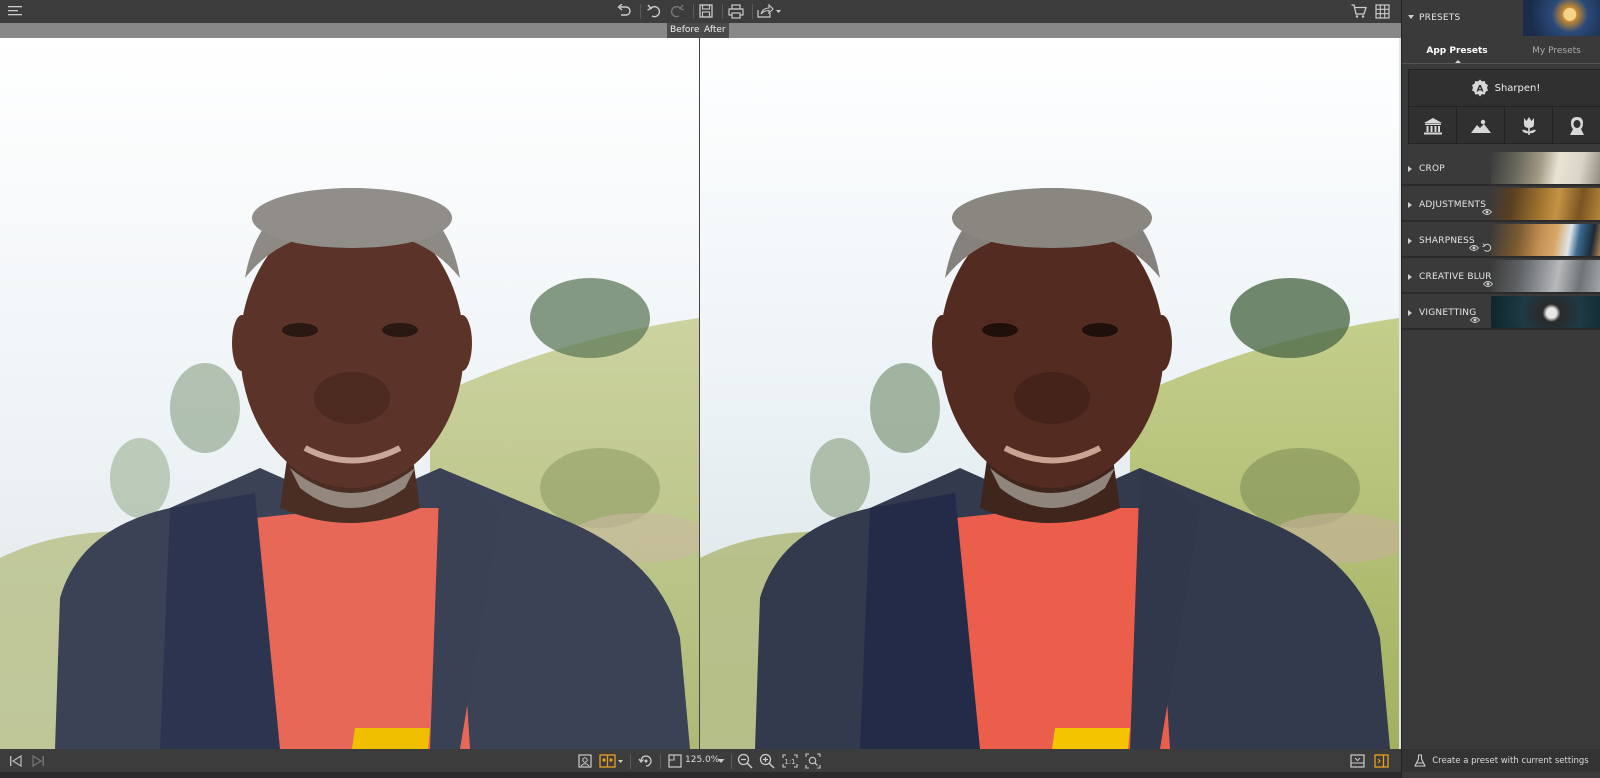 Image resolution: width=1600 pixels, height=778 pixels. Describe the element at coordinates (1487, 244) in the screenshot. I see `sharpness-reset-icon` at that location.